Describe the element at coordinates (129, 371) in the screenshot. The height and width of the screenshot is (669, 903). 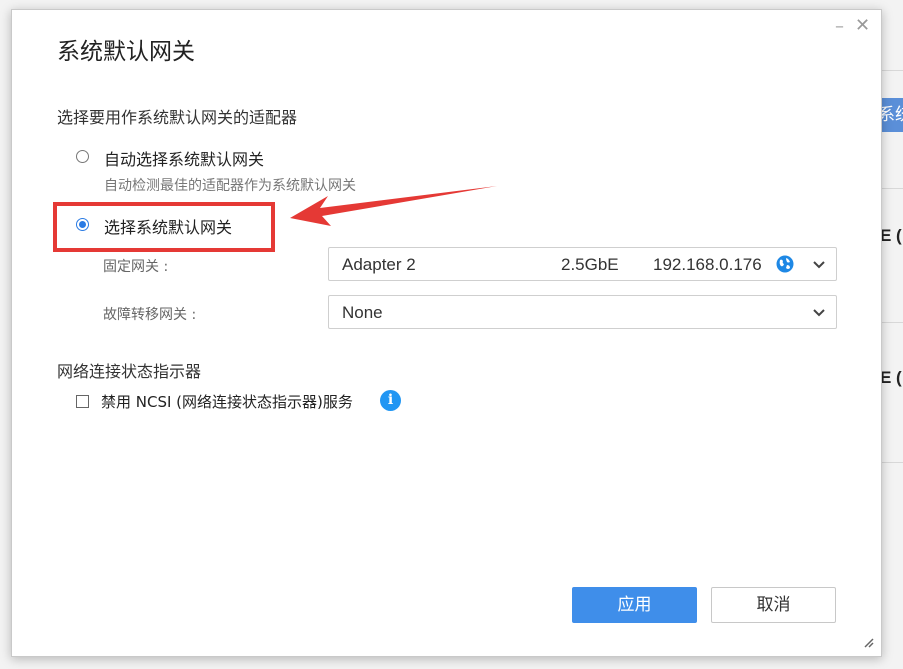
I see `ncsi-section-title: 网络连接状态指示器` at that location.